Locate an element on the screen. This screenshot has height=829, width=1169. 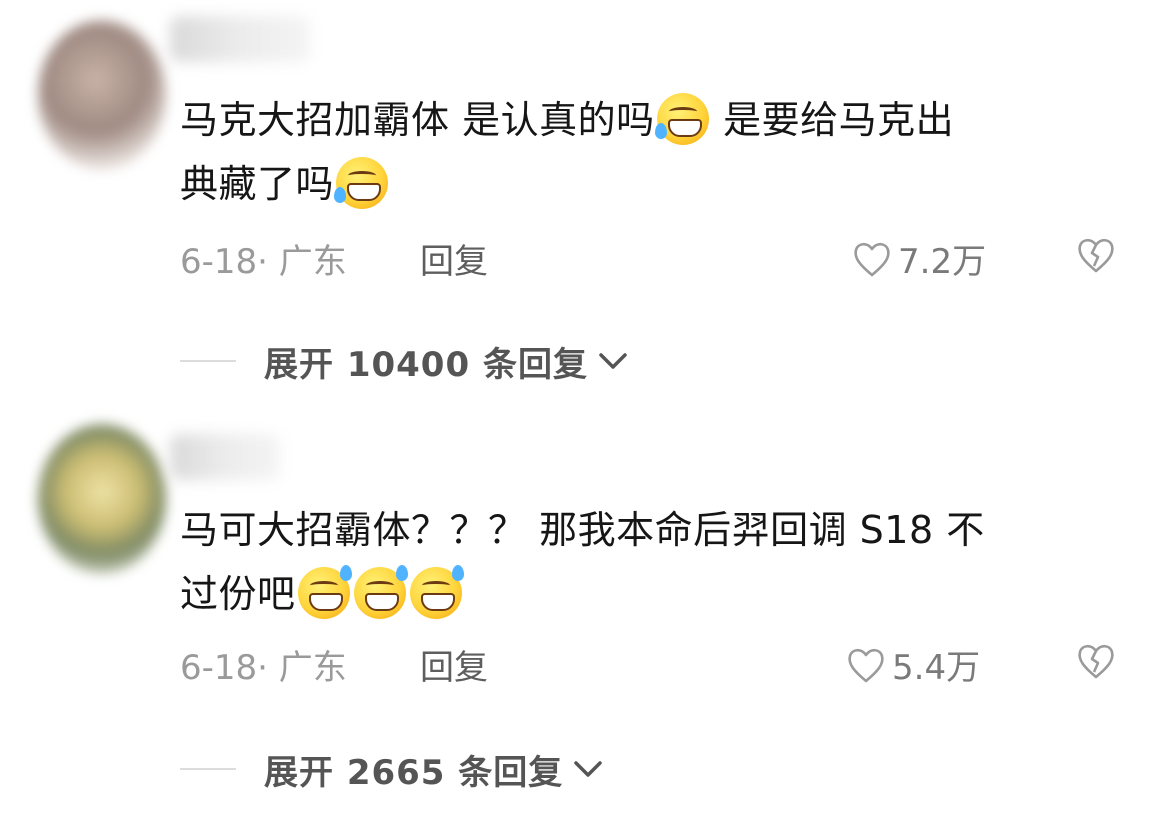
comment-text-line: 过份吧 is located at coordinates (238, 594).